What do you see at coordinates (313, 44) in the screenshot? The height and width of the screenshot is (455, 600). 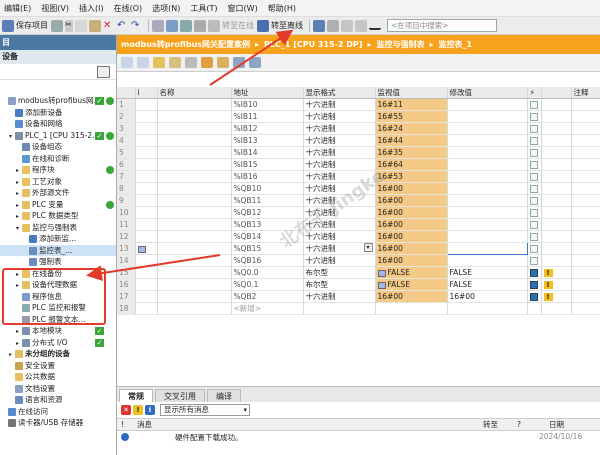 I see `breadcrumb-item: PLC_1 [CPU 315-2 DP]` at bounding box center [313, 44].